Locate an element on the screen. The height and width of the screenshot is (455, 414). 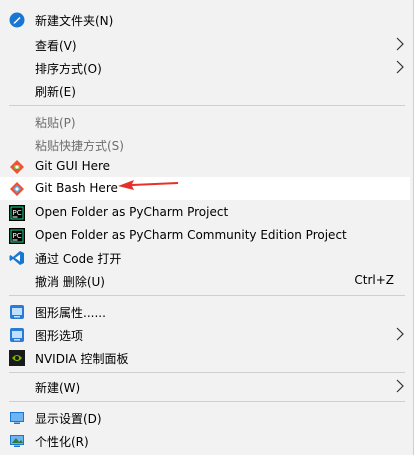
menu-item-git-gui: Git GUI Here is located at coordinates (205, 166).